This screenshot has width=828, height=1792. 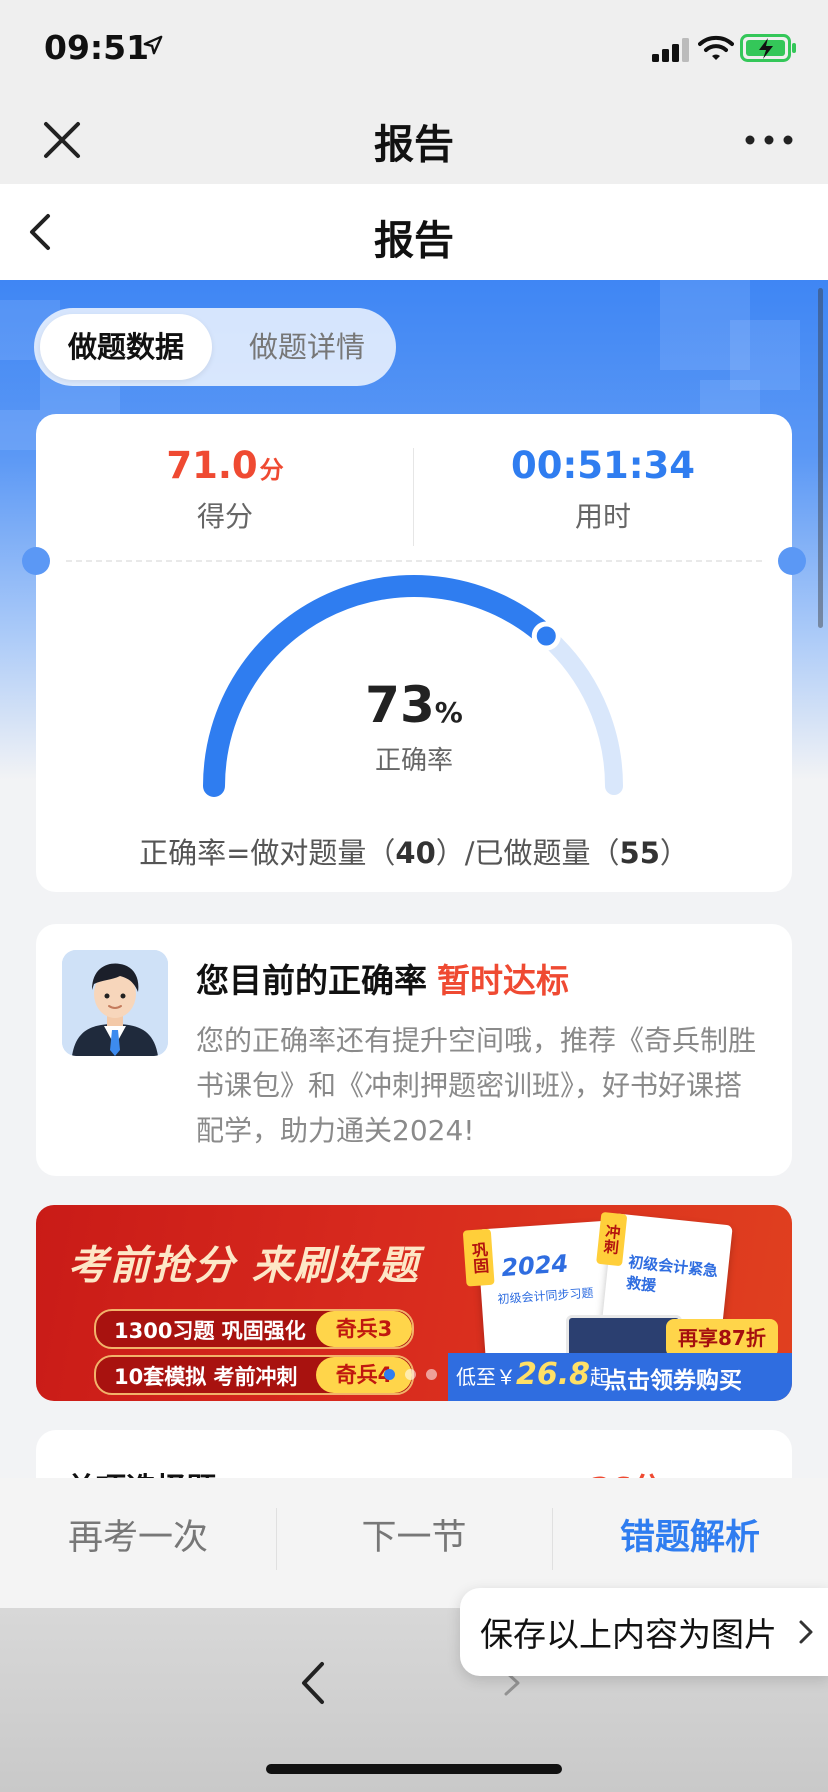 I want to click on next-section-button: 下一节, so click(x=414, y=1538).